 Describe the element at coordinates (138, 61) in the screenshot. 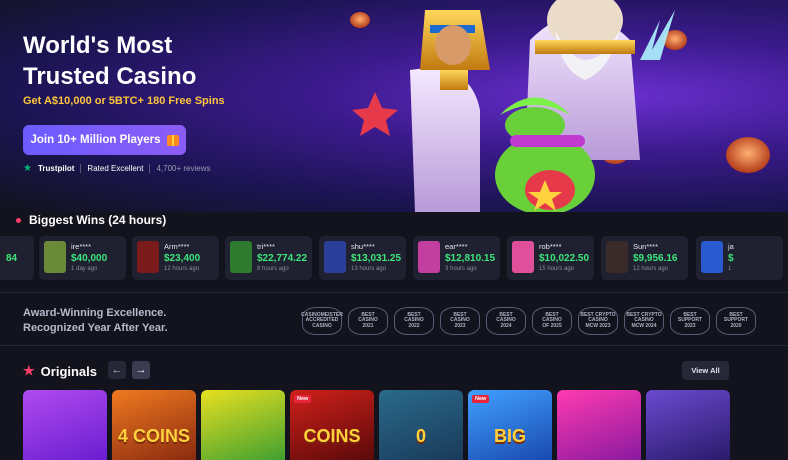

I see `hero-title: World's Most Trusted Casino` at that location.